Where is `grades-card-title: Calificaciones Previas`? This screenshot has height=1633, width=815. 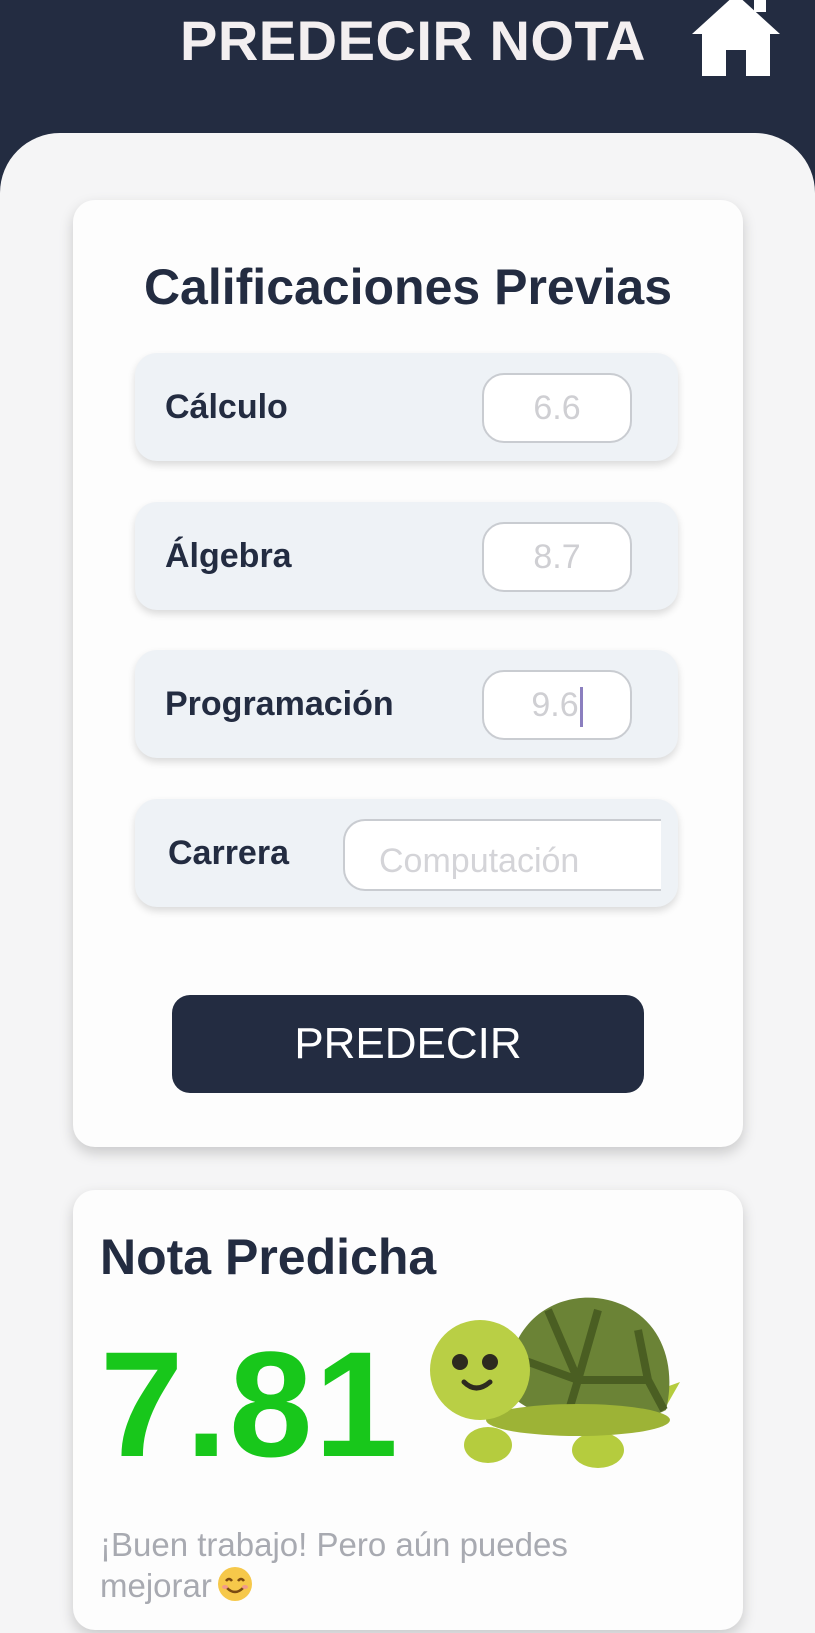 grades-card-title: Calificaciones Previas is located at coordinates (408, 287).